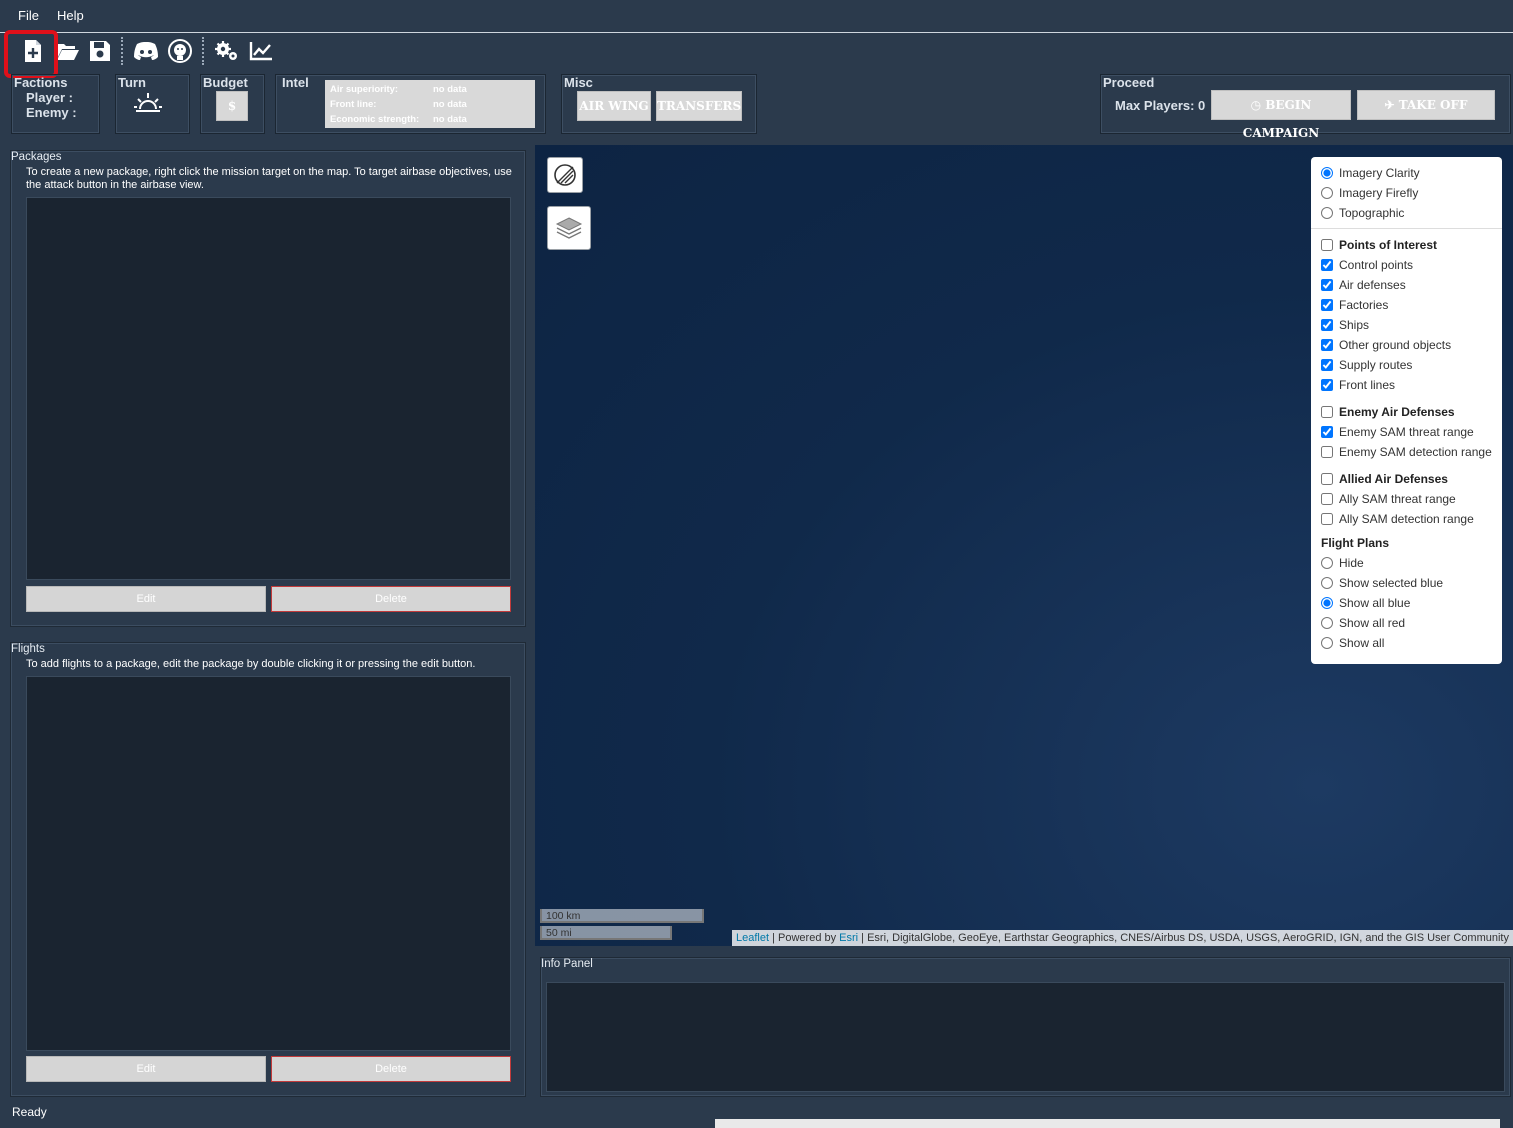 This screenshot has height=1128, width=1513. I want to click on overlay-ally-sam-detection: Ally SAM detection range, so click(1397, 519).